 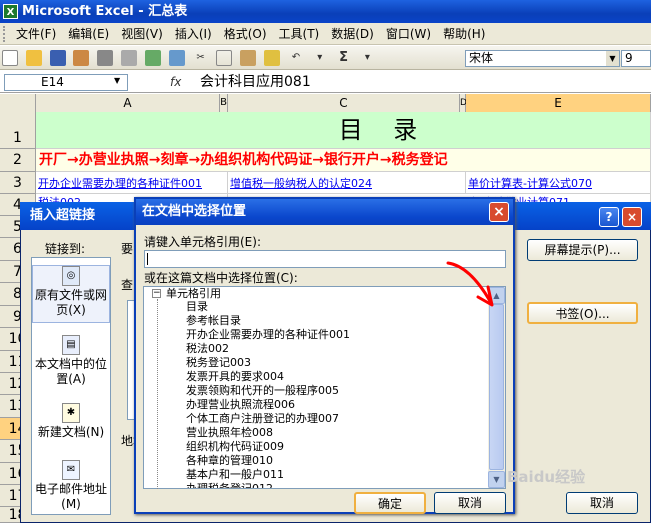 I want to click on scroll-down-icon: ▼, so click(x=496, y=479).